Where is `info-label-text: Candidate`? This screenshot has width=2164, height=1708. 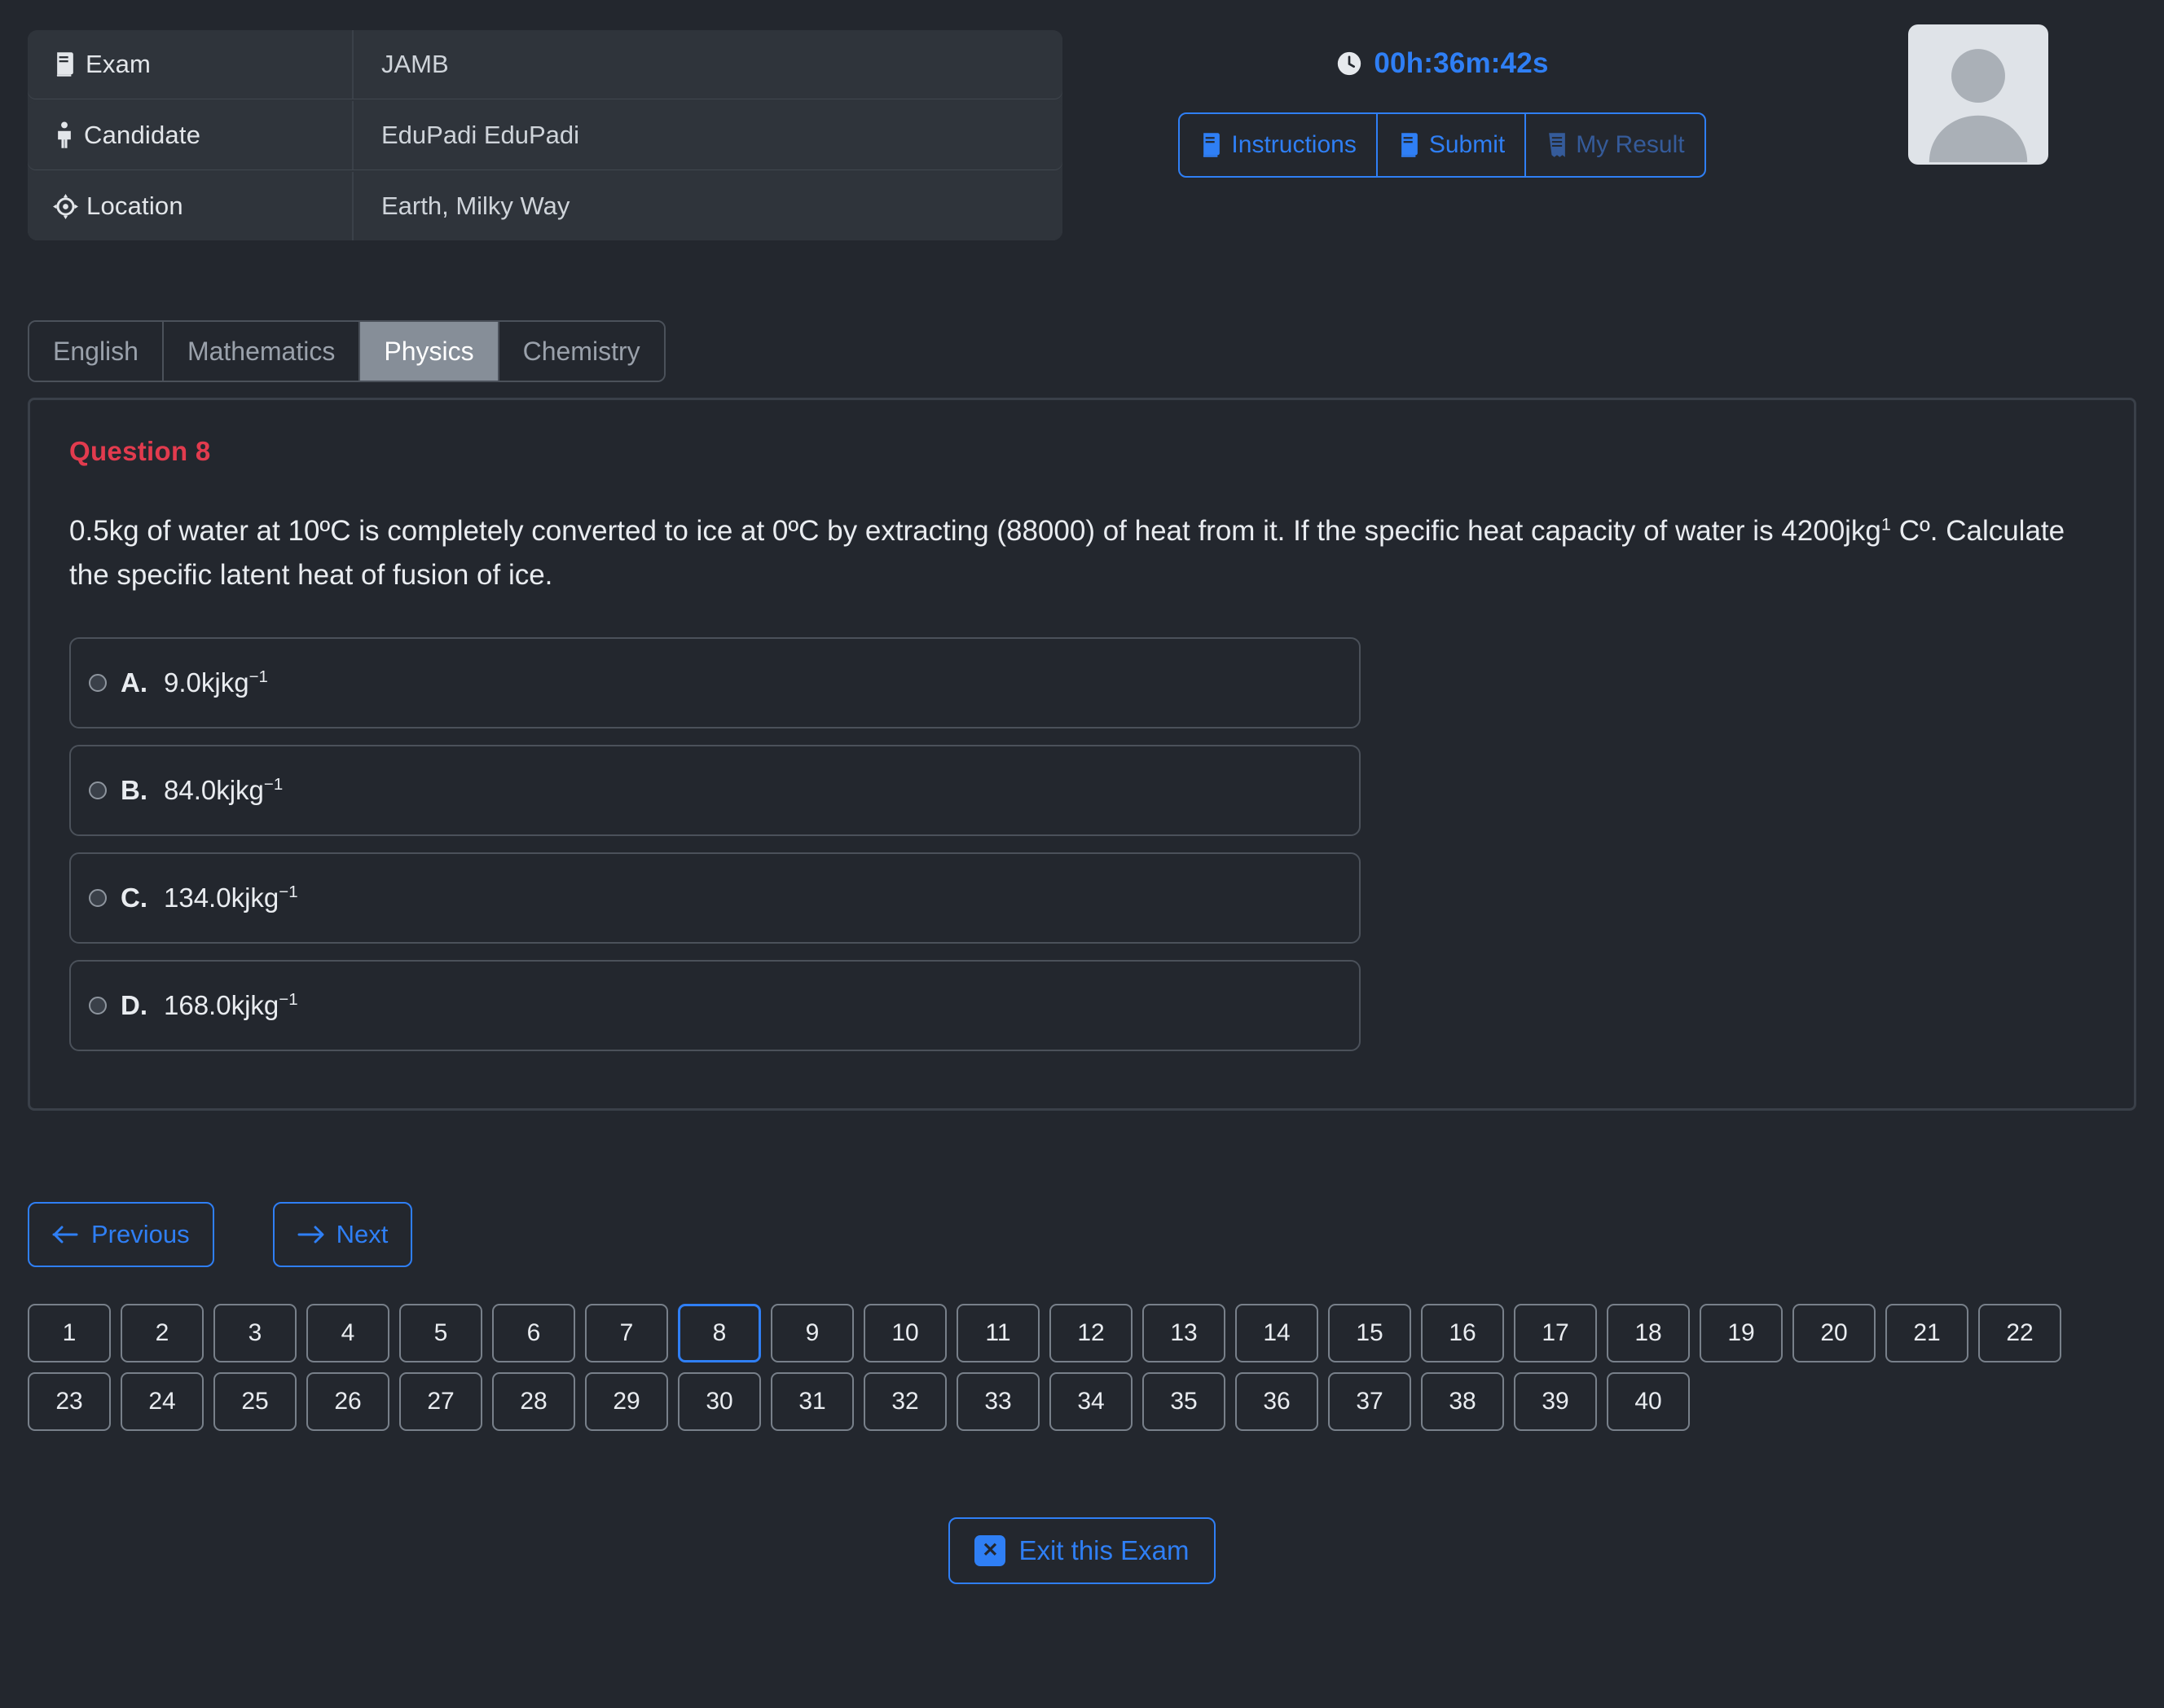 info-label-text: Candidate is located at coordinates (142, 135).